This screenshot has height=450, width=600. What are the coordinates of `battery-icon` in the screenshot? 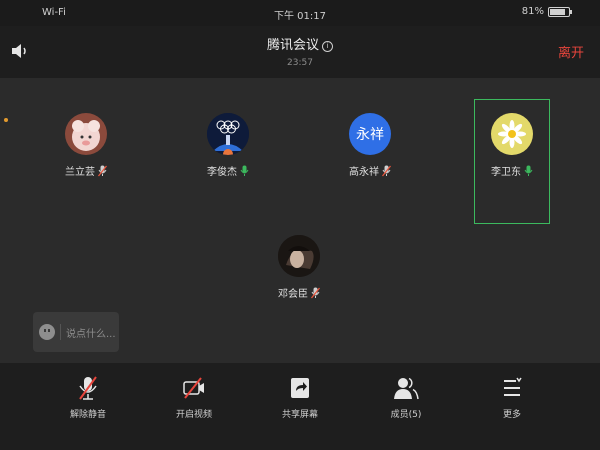 It's located at (560, 11).